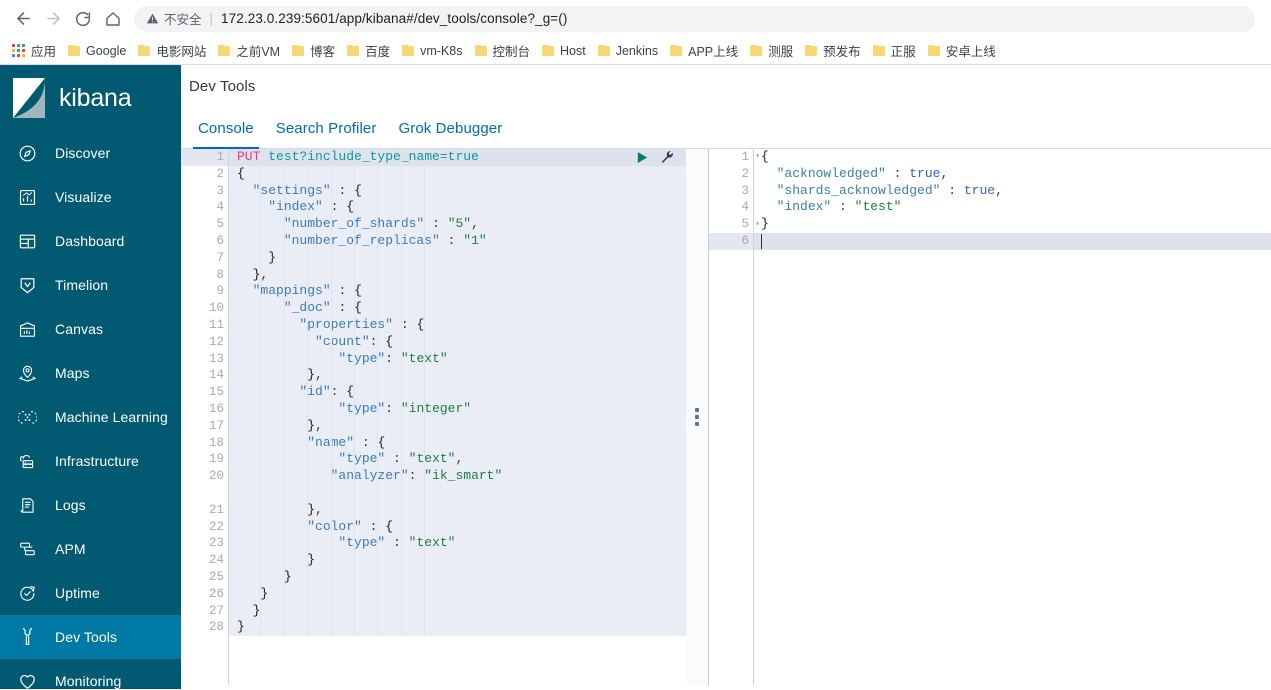  Describe the element at coordinates (457, 191) in the screenshot. I see `code-line: "settings" : {` at that location.